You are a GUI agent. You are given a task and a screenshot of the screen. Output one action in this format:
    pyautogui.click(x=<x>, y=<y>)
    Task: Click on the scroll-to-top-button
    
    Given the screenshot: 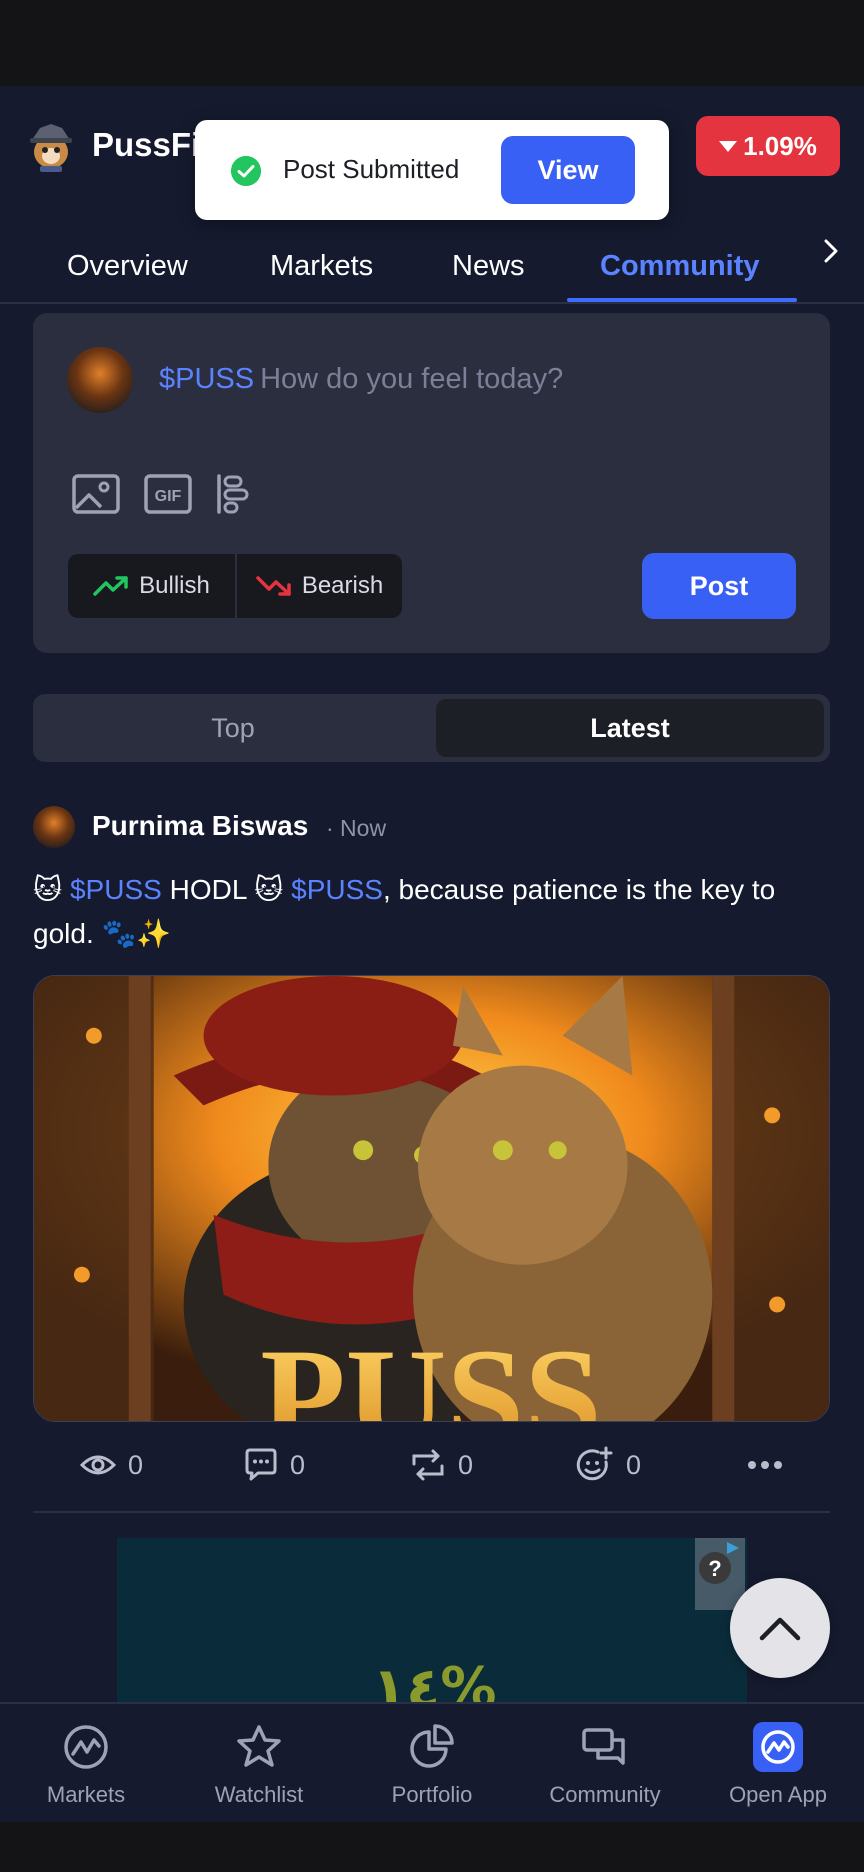 What is the action you would take?
    pyautogui.click(x=780, y=1628)
    